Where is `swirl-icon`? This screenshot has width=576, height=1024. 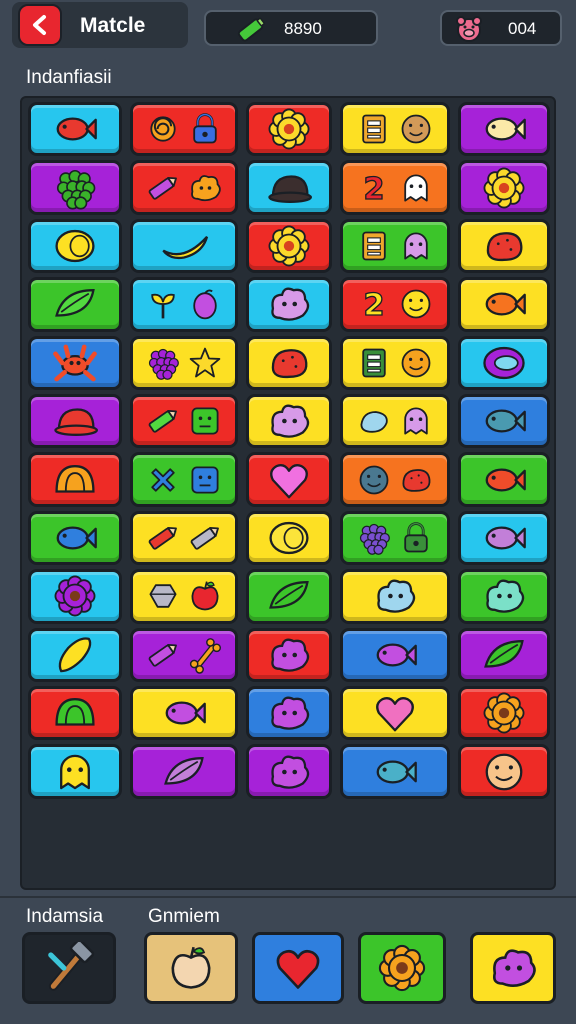 swirl-icon is located at coordinates (163, 129).